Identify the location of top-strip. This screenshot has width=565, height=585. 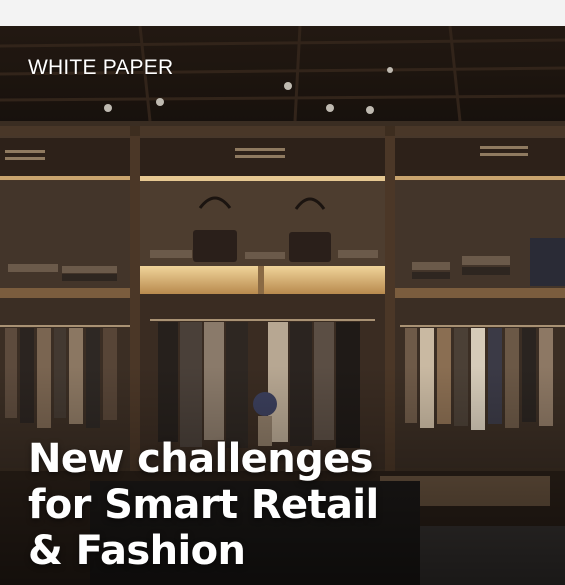
(282, 13).